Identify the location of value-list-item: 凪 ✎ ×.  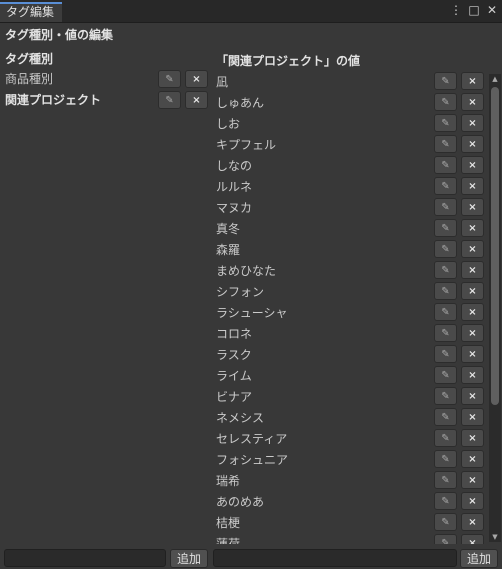
(350, 80).